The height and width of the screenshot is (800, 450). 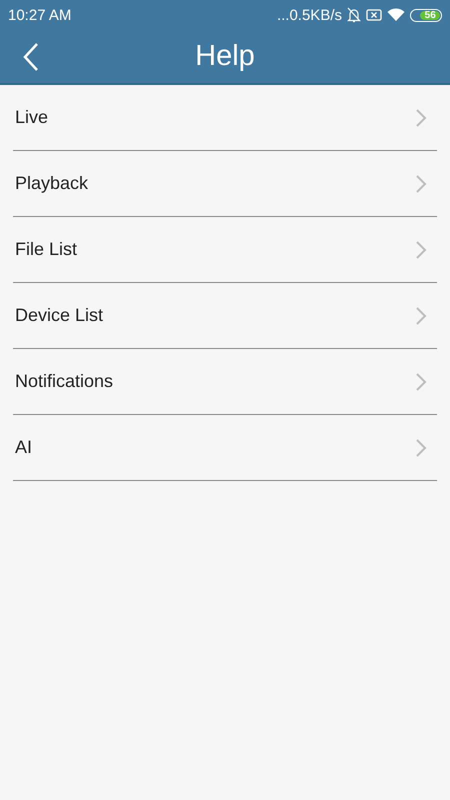 I want to click on screen-title: Help, so click(x=225, y=56).